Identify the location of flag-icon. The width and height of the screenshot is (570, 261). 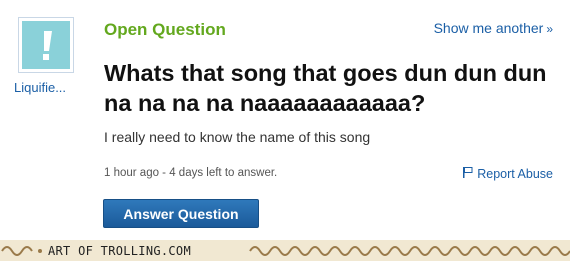
(467, 173).